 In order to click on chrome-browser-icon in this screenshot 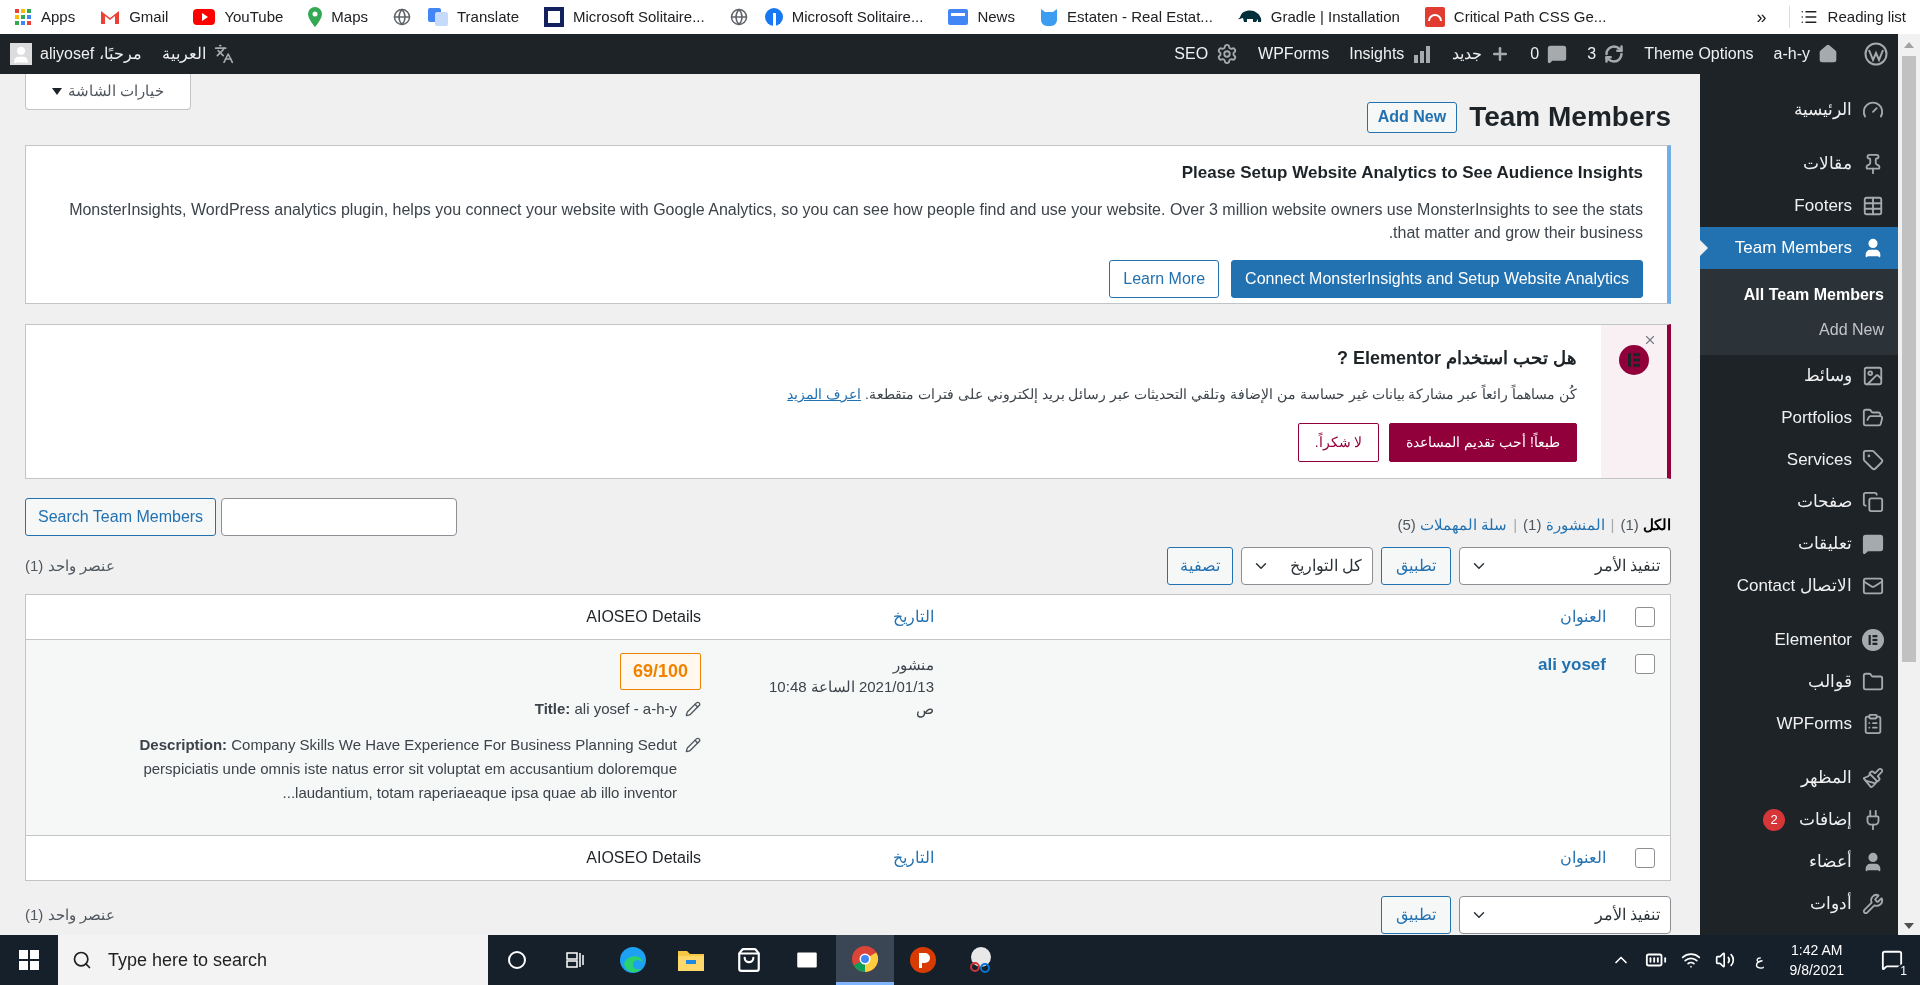, I will do `click(865, 958)`.